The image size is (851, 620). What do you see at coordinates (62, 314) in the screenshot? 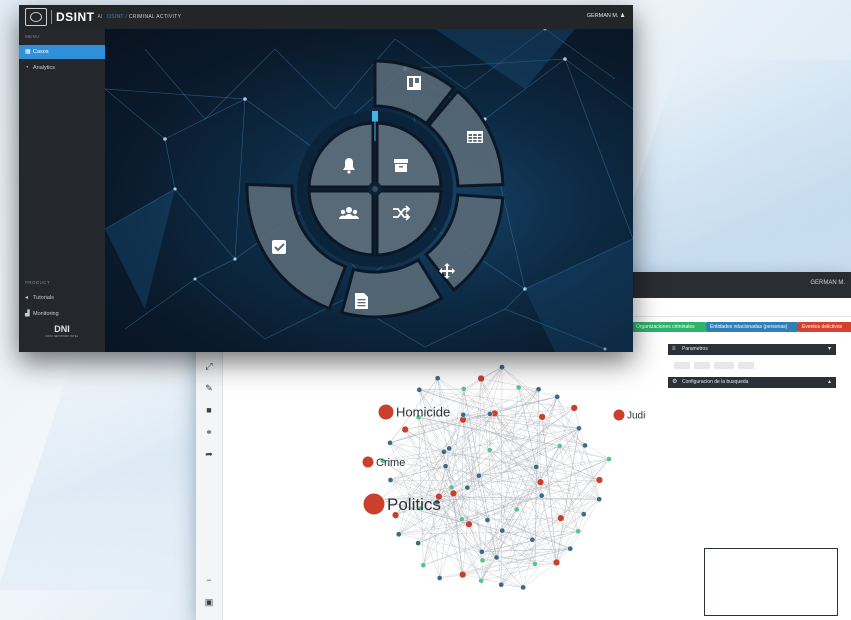
I see `sidebar-item-monitoring: ▟ Monitoring` at bounding box center [62, 314].